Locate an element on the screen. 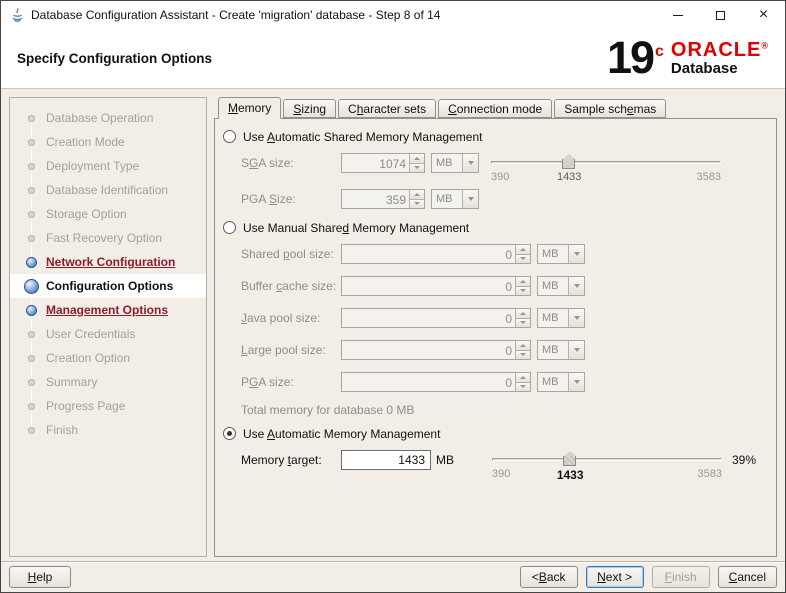  step-label: Finish is located at coordinates (62, 430).